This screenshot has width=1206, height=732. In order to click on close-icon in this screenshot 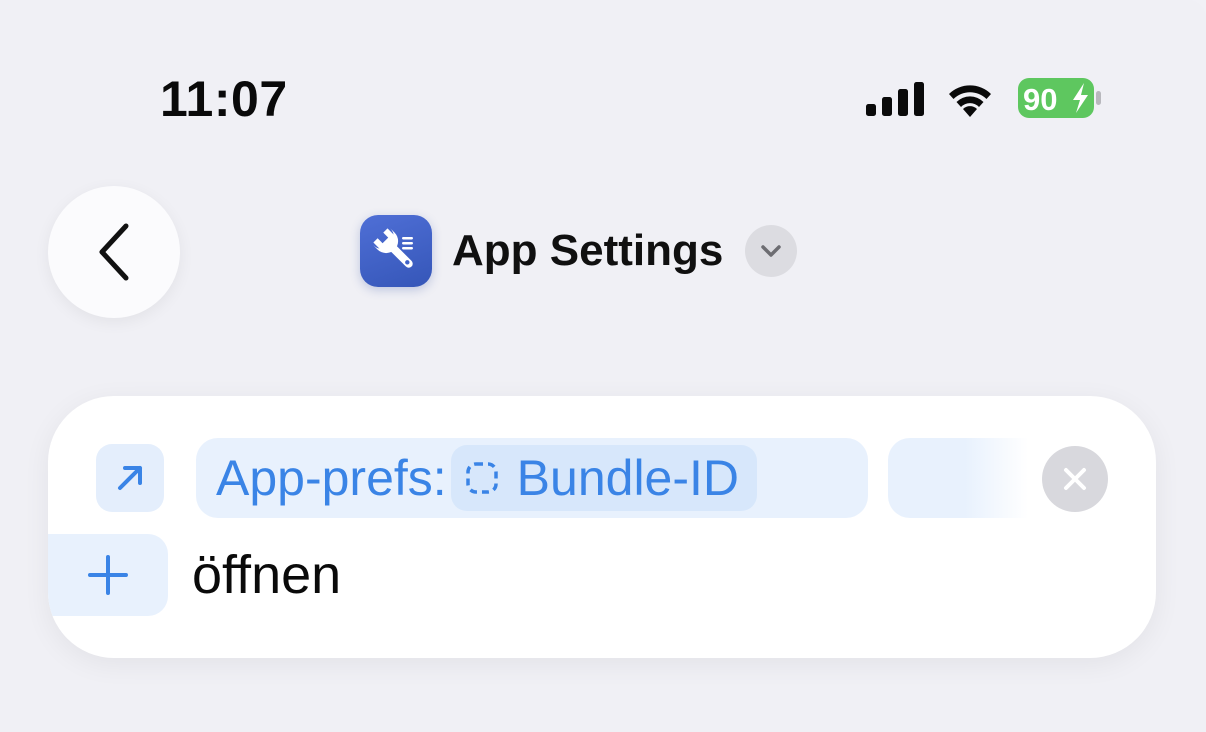, I will do `click(1075, 479)`.